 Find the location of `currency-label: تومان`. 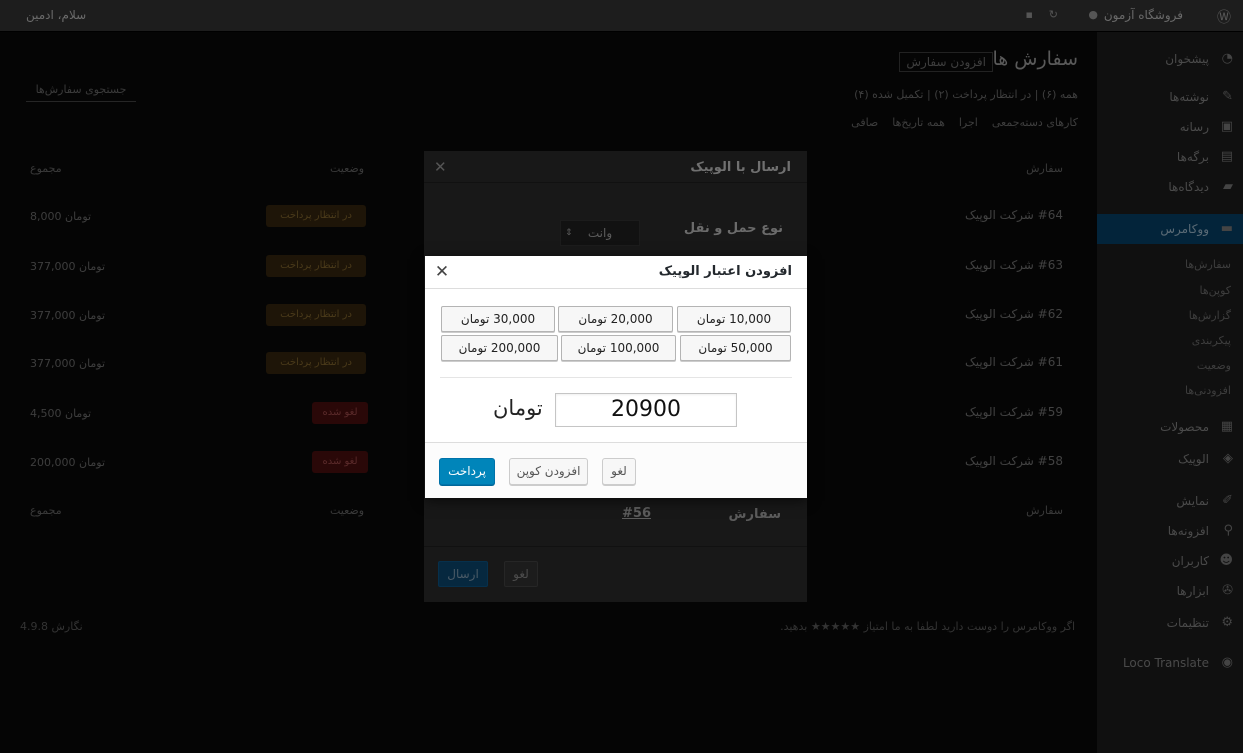

currency-label: تومان is located at coordinates (518, 408).